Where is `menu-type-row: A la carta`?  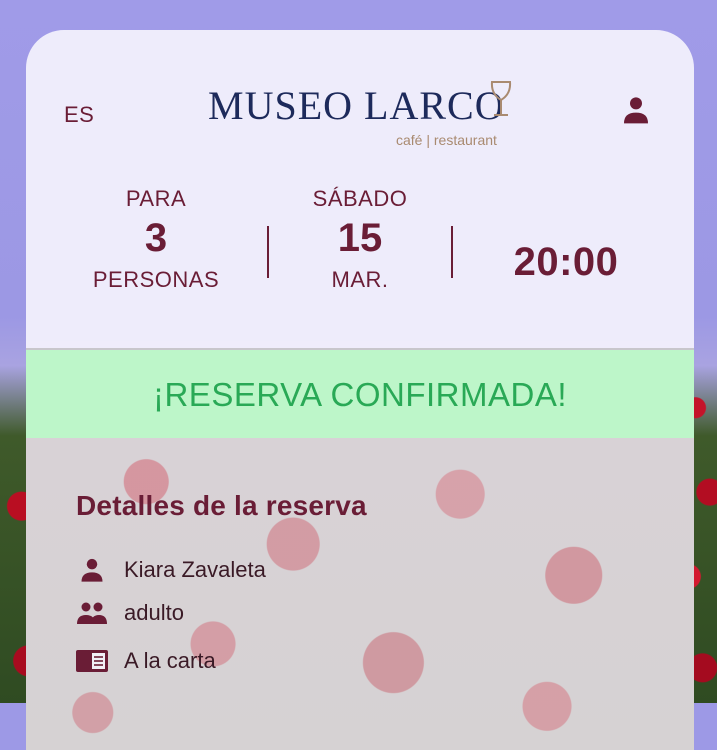
menu-type-row: A la carta is located at coordinates (145, 661).